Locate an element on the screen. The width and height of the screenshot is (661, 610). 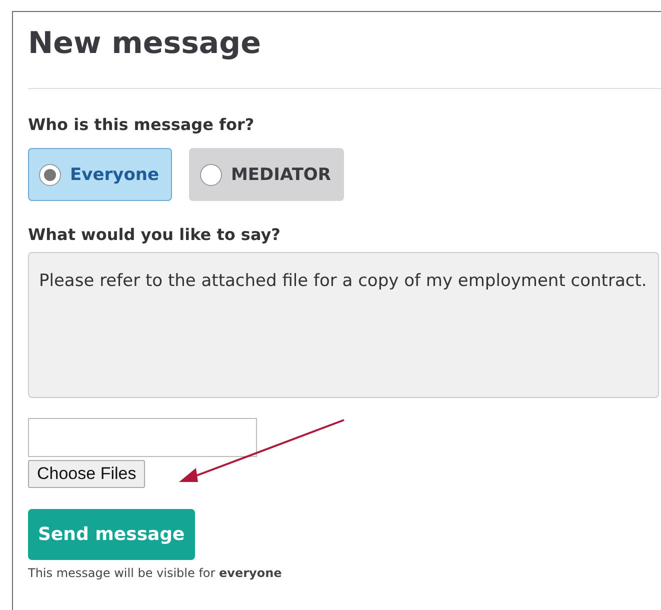
file-field is located at coordinates (142, 437).